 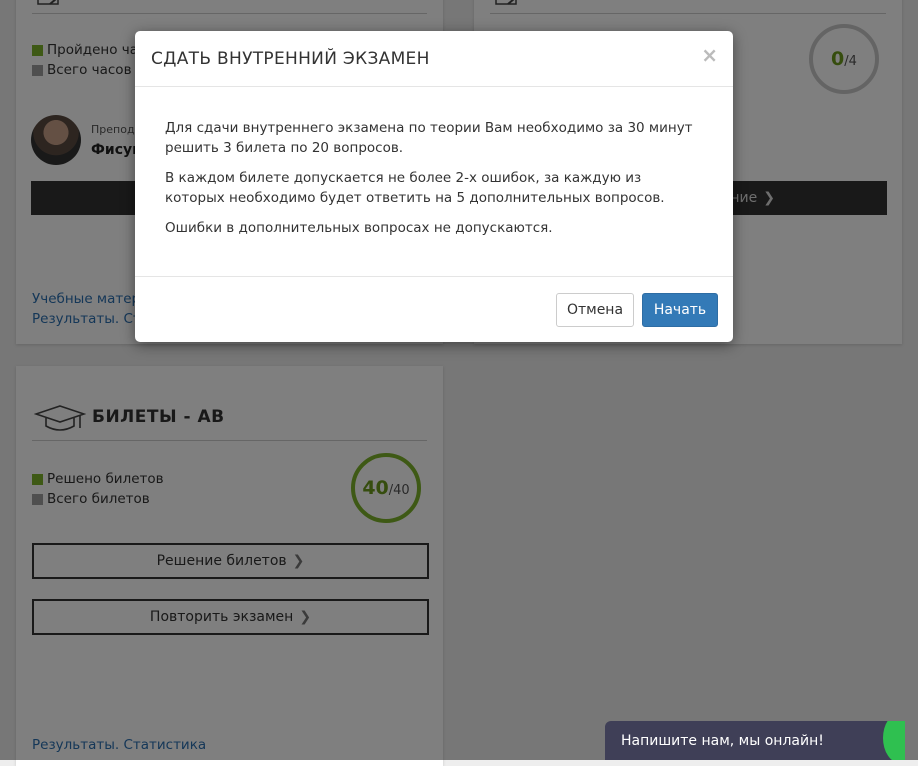 I want to click on online-status-indicator, so click(x=894, y=740).